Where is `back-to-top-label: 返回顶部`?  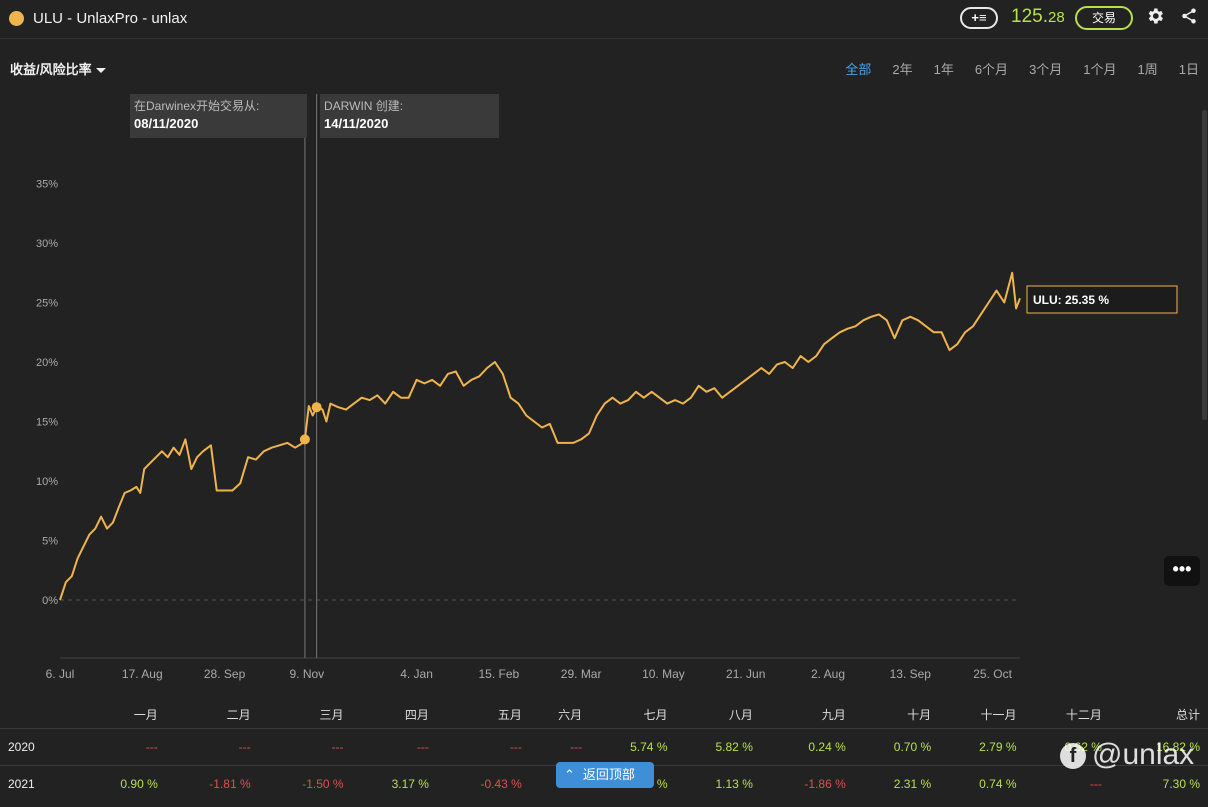 back-to-top-label: 返回顶部 is located at coordinates (608, 774).